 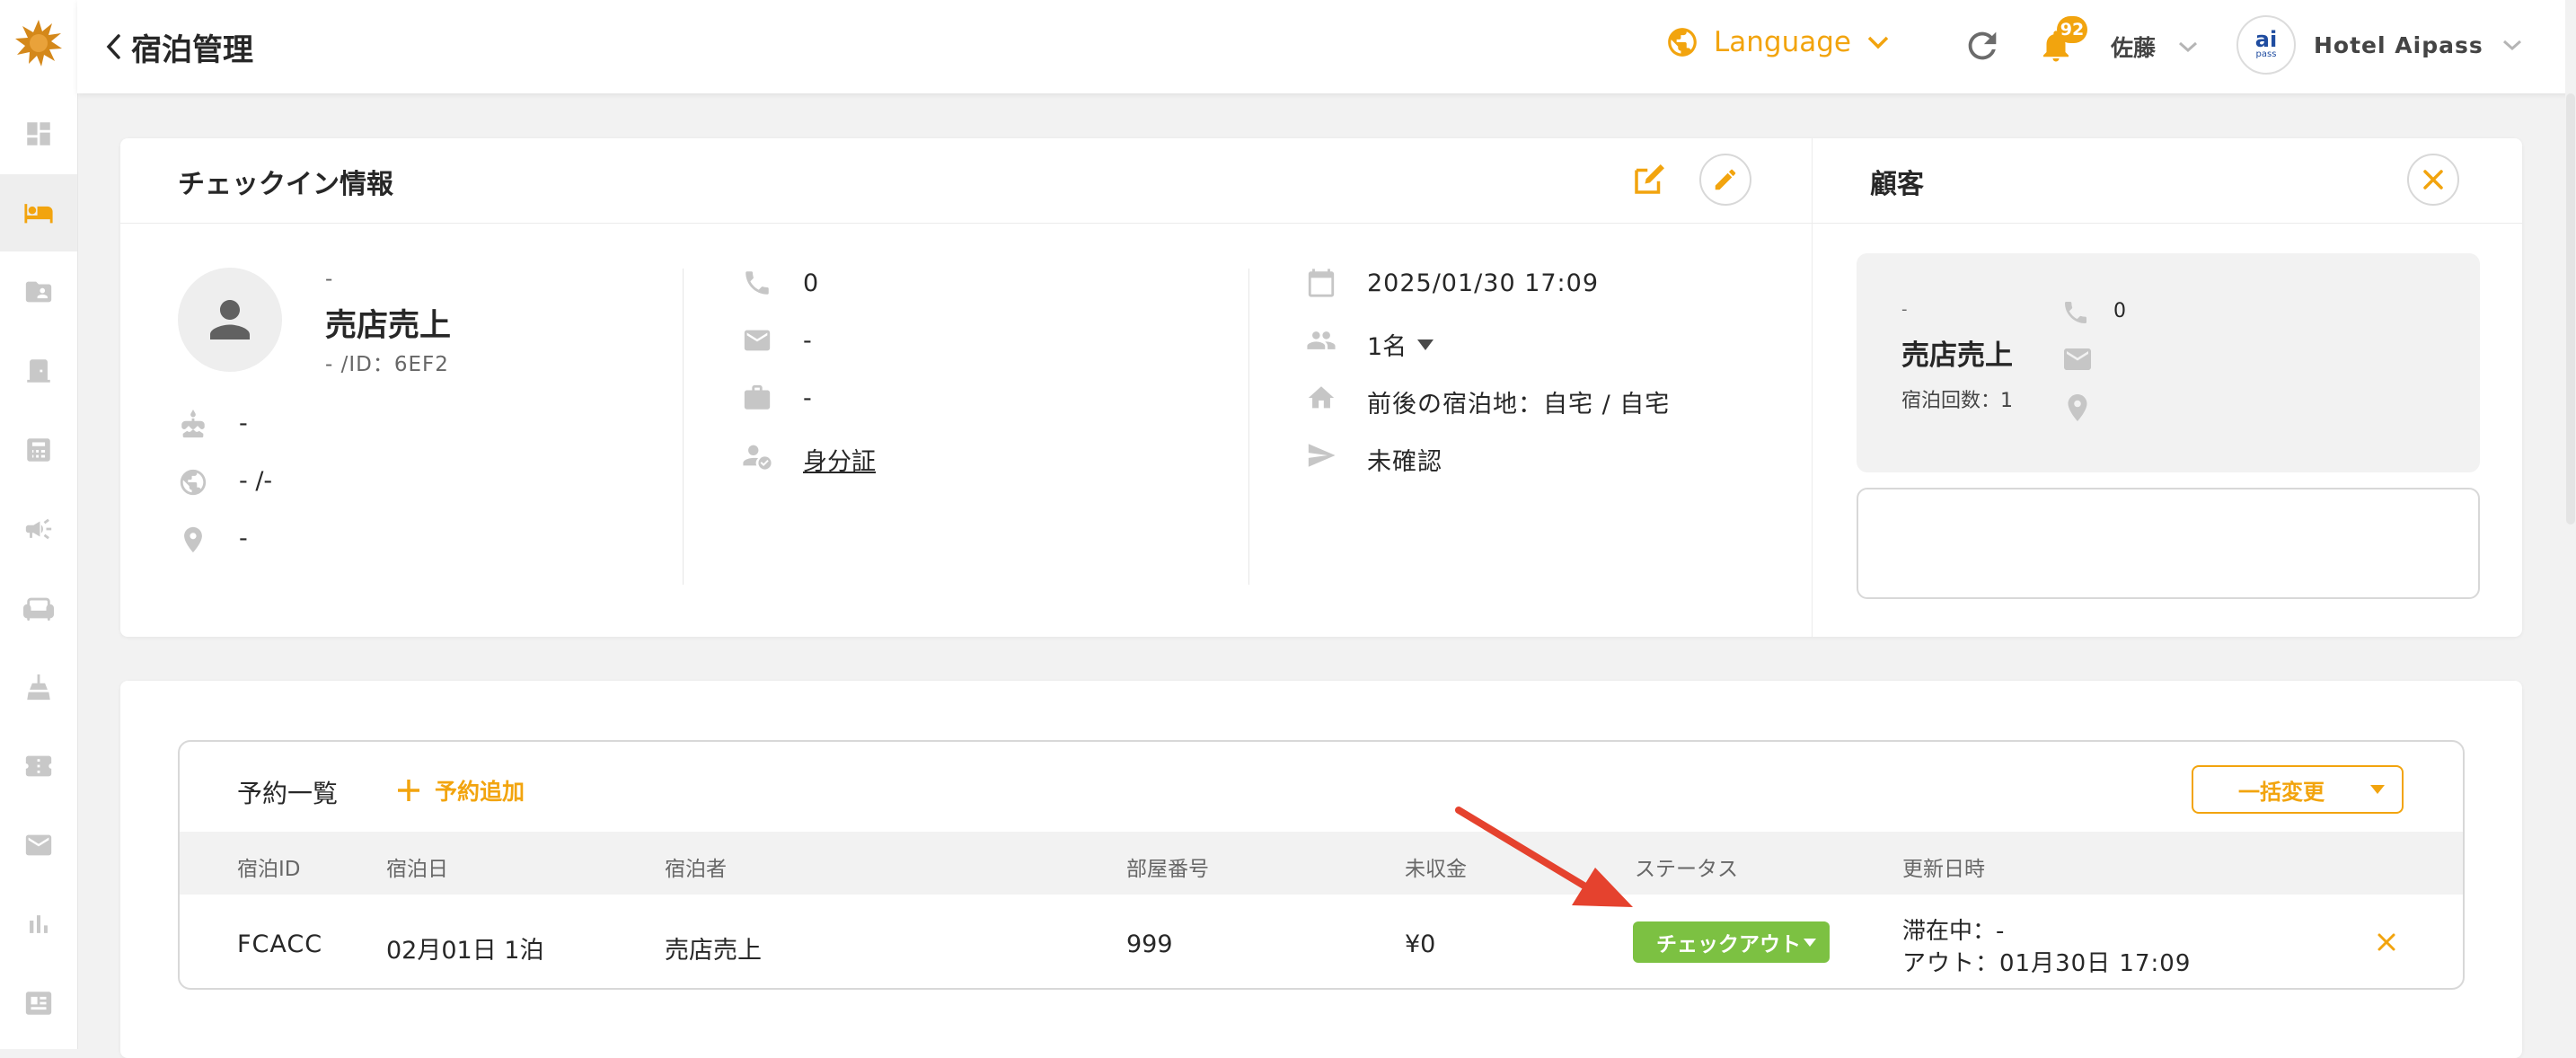 I want to click on checkin-title: チェックイン情報, so click(x=285, y=184).